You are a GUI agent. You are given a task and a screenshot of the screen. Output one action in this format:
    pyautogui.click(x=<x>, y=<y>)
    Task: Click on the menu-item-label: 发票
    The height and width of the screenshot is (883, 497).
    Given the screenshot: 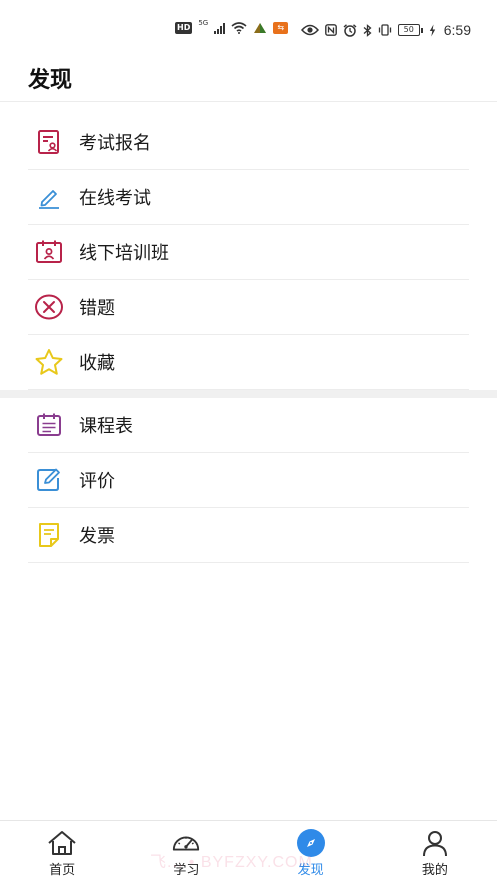 What is the action you would take?
    pyautogui.click(x=97, y=536)
    